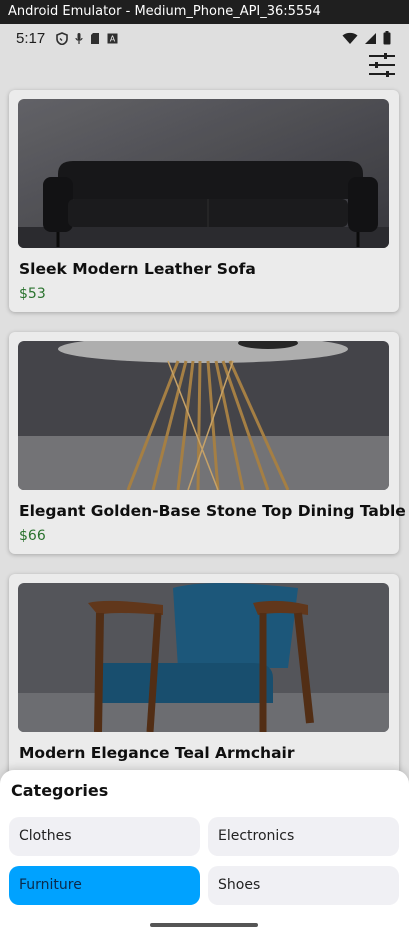 Image resolution: width=409 pixels, height=937 pixels. I want to click on sd-card-icon, so click(95, 38).